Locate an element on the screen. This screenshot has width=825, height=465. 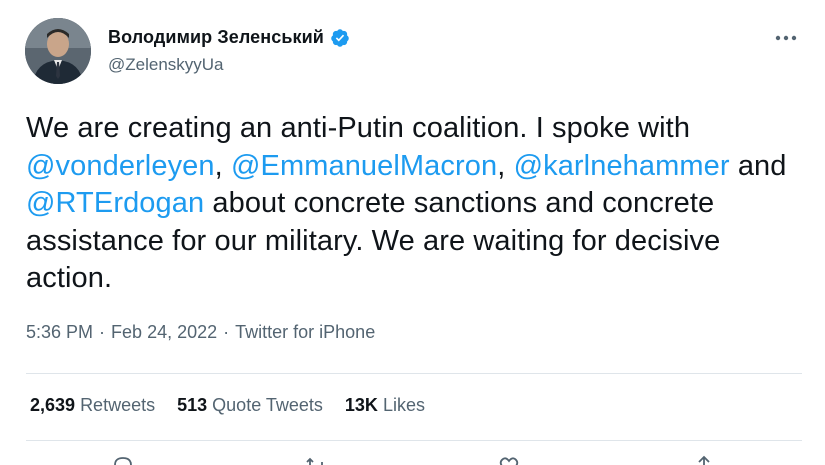
more-horizontal-icon is located at coordinates (786, 38).